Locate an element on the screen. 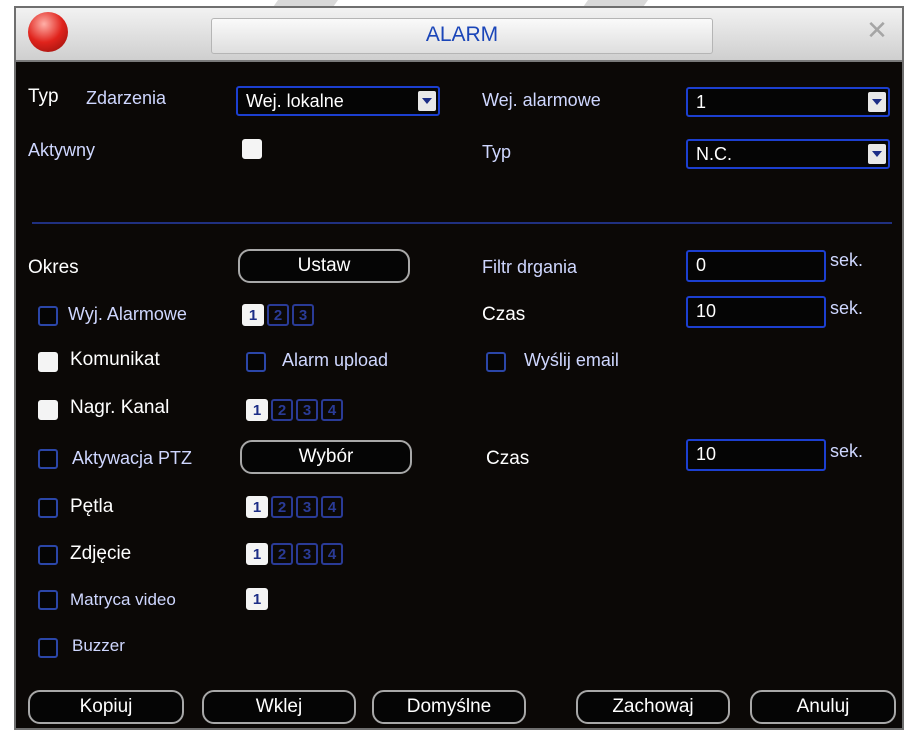 The height and width of the screenshot is (732, 905). buzzer-label: Buzzer is located at coordinates (98, 645).